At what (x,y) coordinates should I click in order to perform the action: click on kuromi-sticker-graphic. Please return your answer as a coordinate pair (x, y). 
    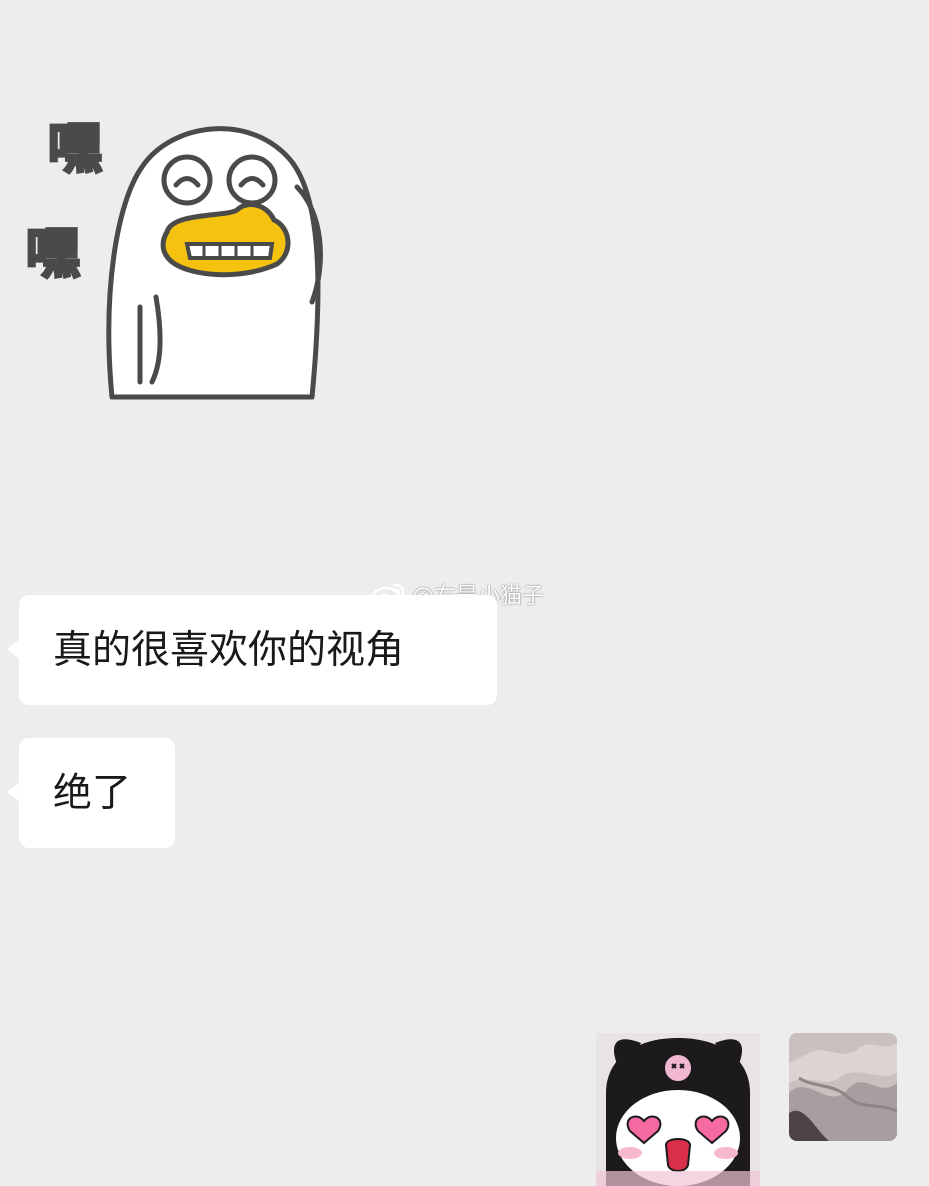
    Looking at the image, I should click on (678, 1109).